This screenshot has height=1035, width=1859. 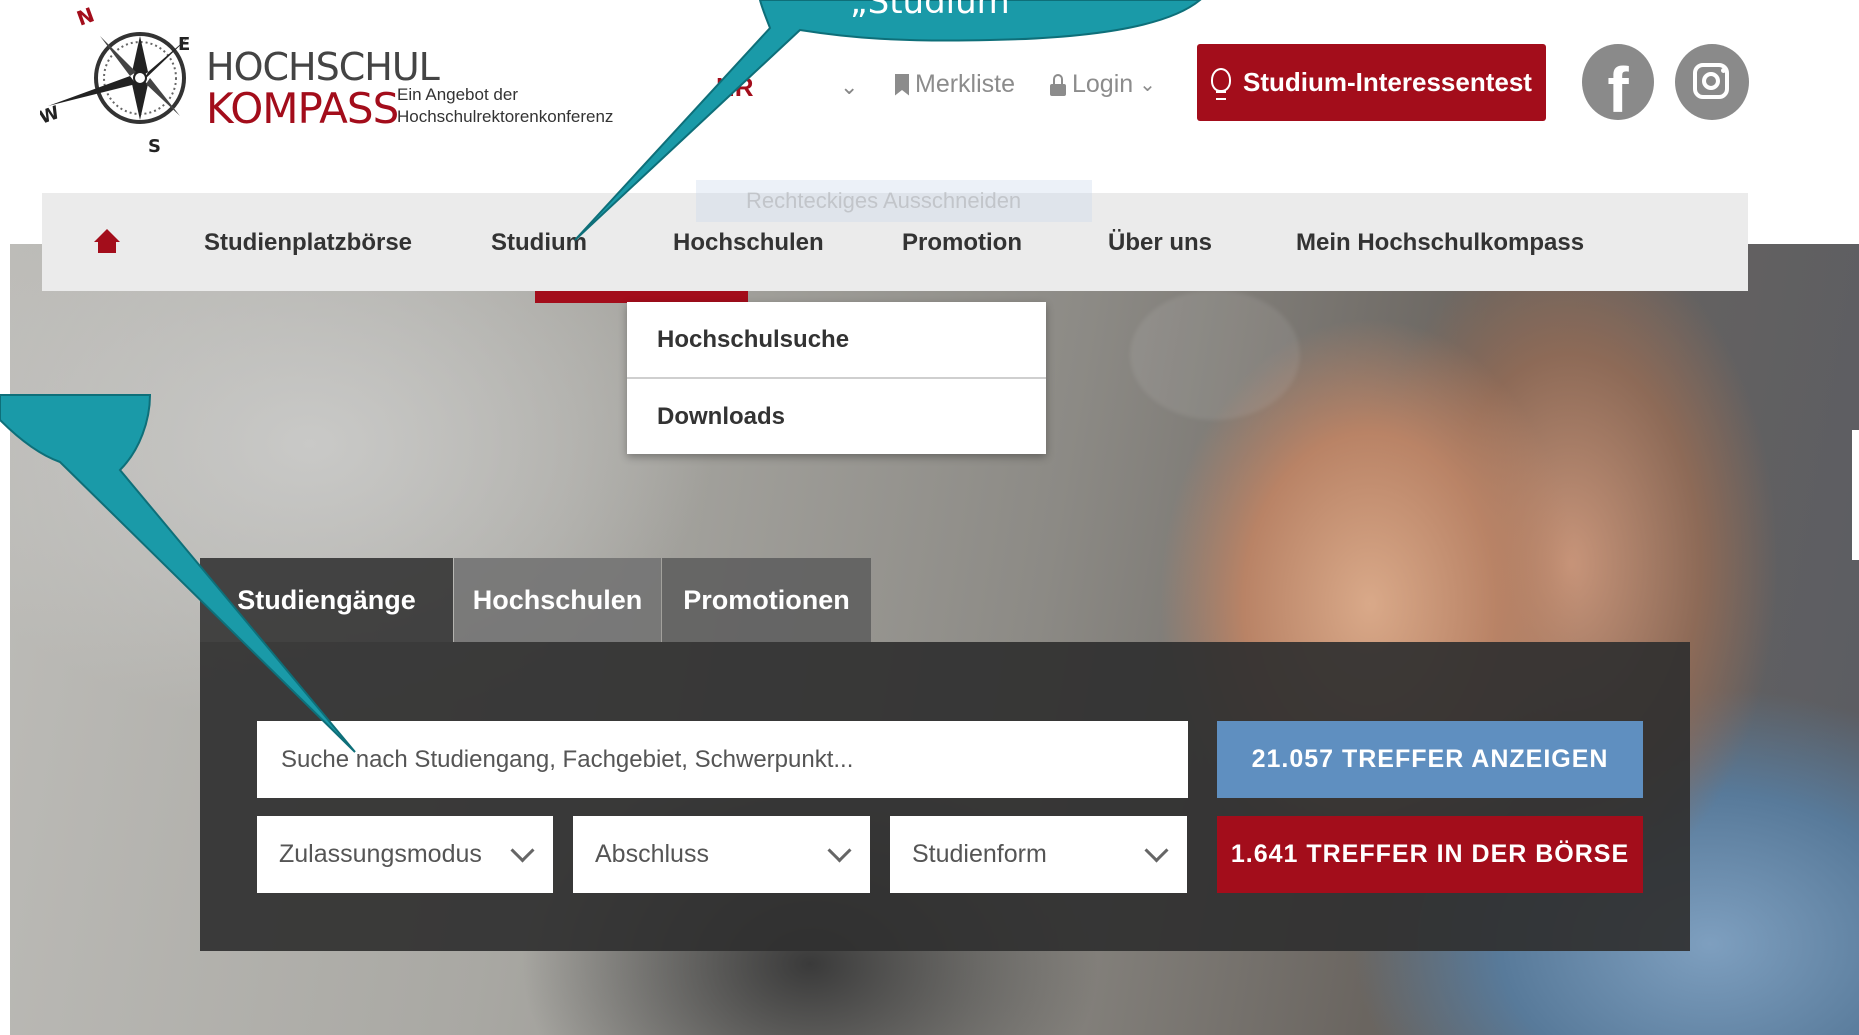 I want to click on hochschulen-dropdown: Hochschulsuche Downloads, so click(x=836, y=378).